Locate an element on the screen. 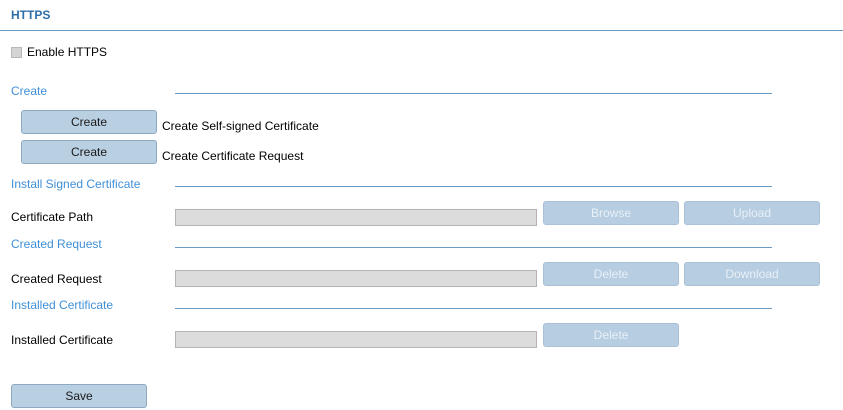  page-title: HTTPS is located at coordinates (31, 15).